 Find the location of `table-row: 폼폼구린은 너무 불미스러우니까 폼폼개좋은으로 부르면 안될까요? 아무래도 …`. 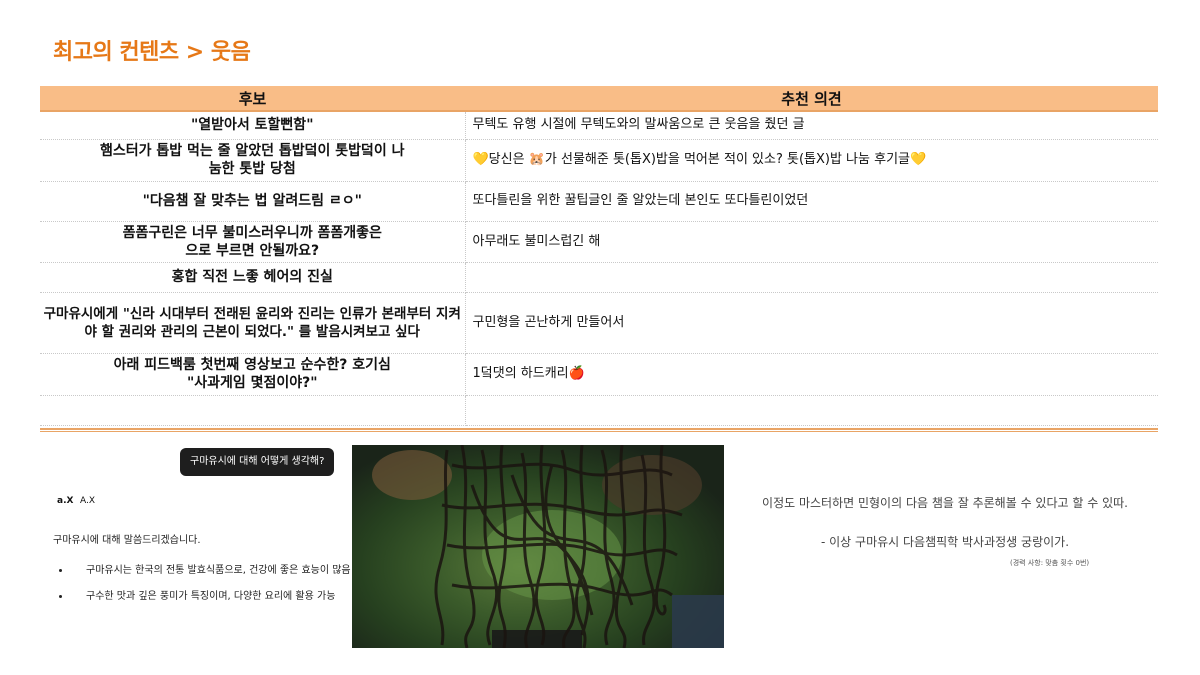

table-row: 폼폼구린은 너무 불미스러우니까 폼폼개좋은으로 부르면 안될까요? 아무래도 … is located at coordinates (599, 242).